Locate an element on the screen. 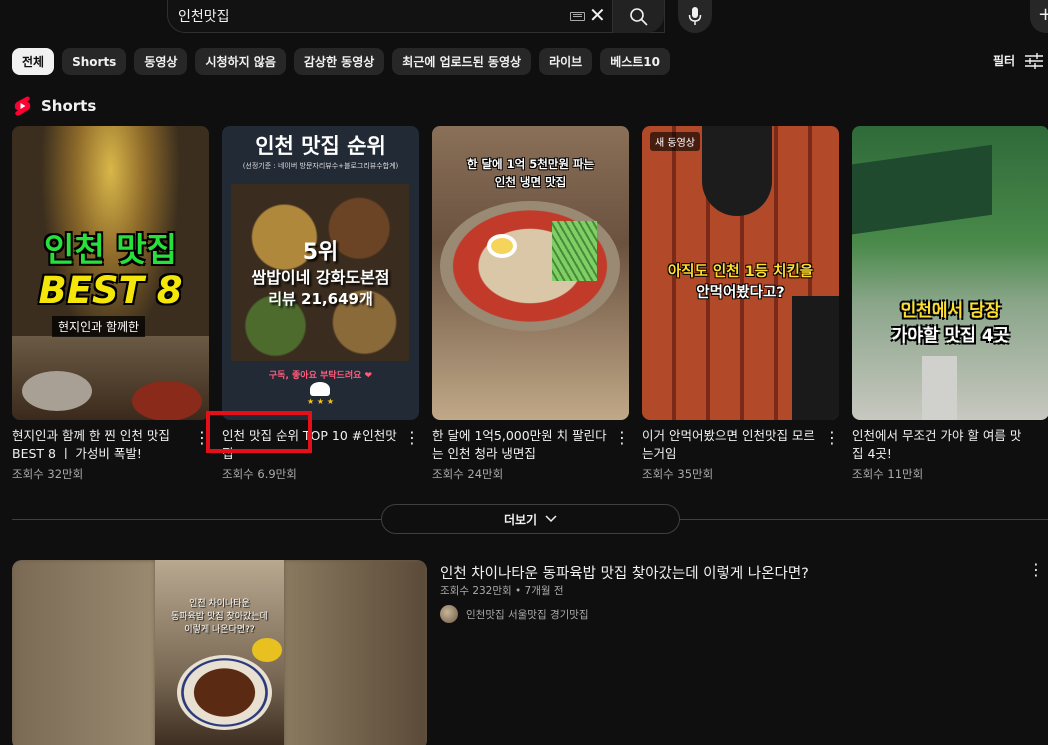 This screenshot has width=1048, height=745. chip-videos: 동영상 is located at coordinates (161, 61).